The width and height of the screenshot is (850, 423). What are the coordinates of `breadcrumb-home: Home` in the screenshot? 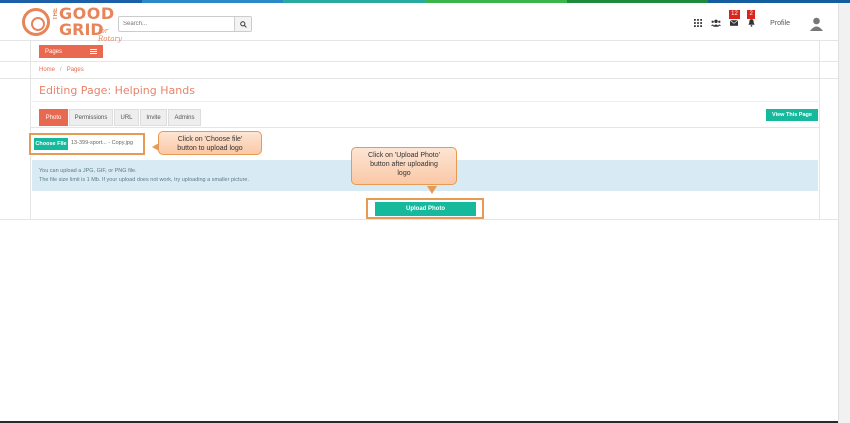 It's located at (47, 70).